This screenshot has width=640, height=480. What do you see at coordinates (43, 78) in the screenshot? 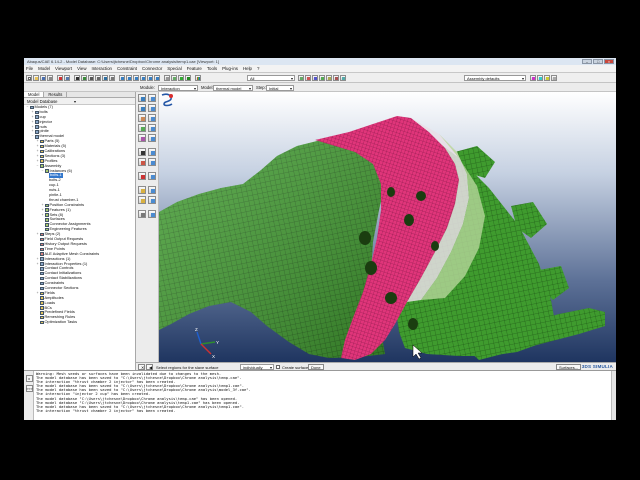
I see `save-icon` at bounding box center [43, 78].